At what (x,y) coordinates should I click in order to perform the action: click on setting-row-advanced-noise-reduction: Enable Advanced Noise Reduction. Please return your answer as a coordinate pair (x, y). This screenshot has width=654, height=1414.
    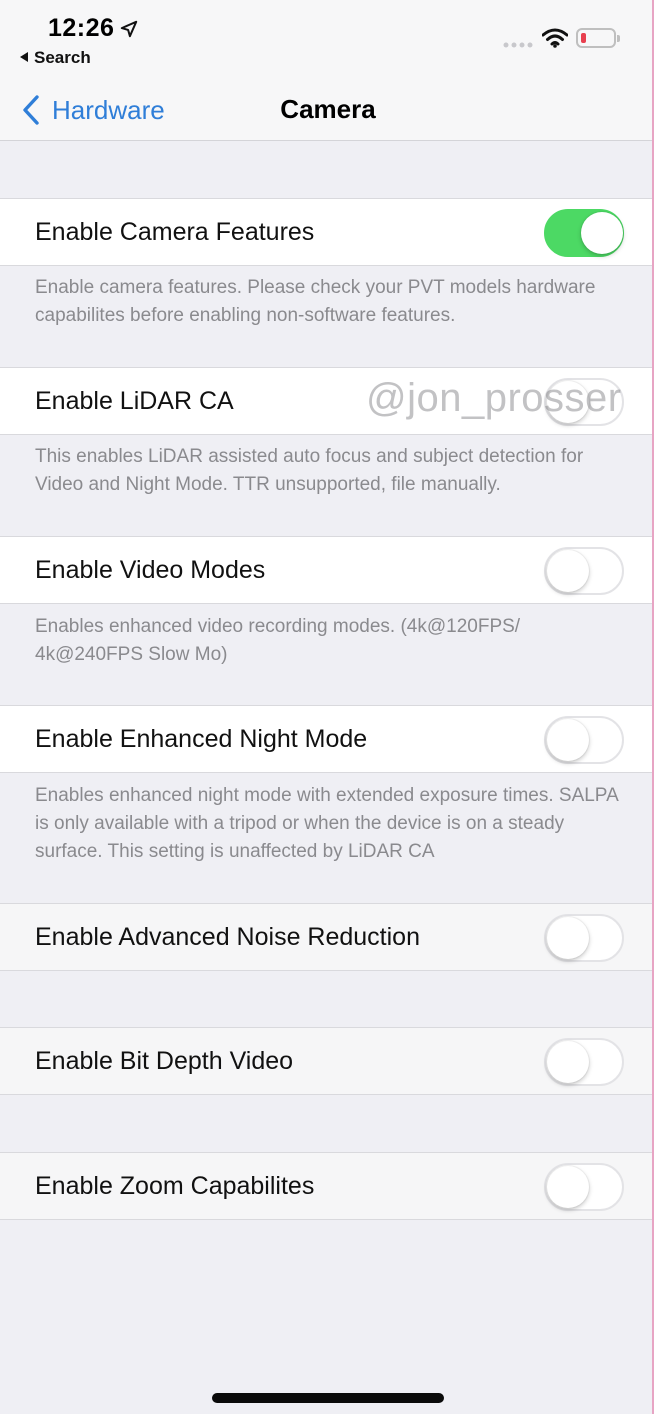
    Looking at the image, I should click on (327, 937).